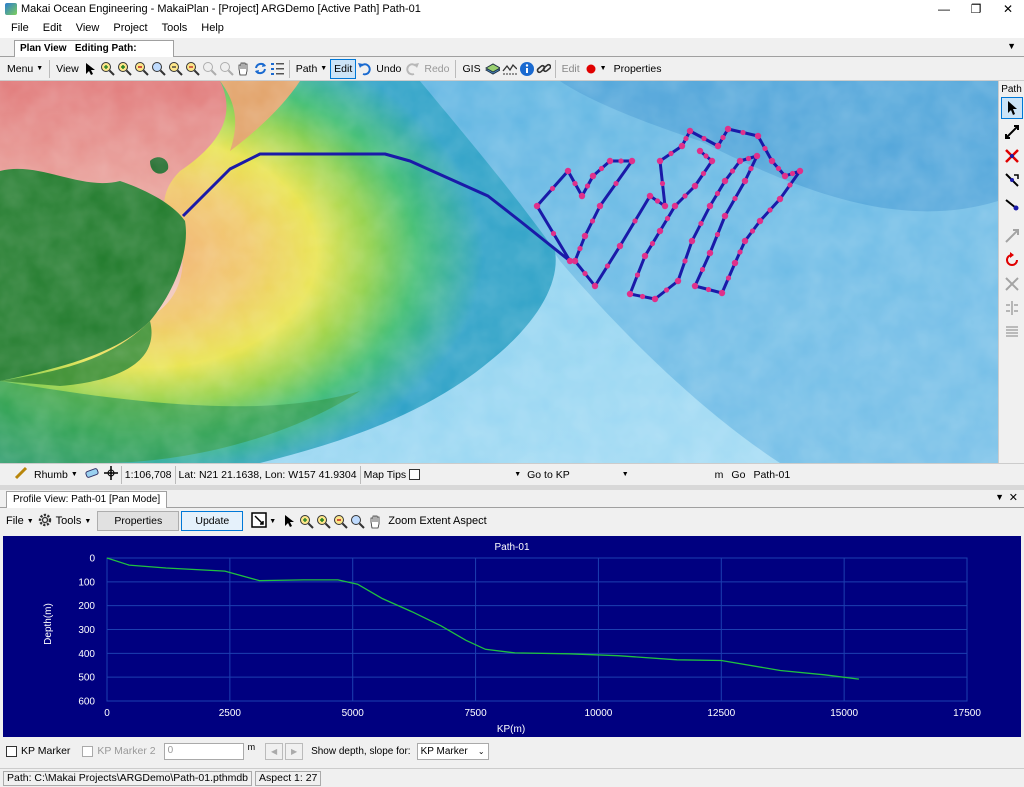  I want to click on redo-button: Redo, so click(436, 69).